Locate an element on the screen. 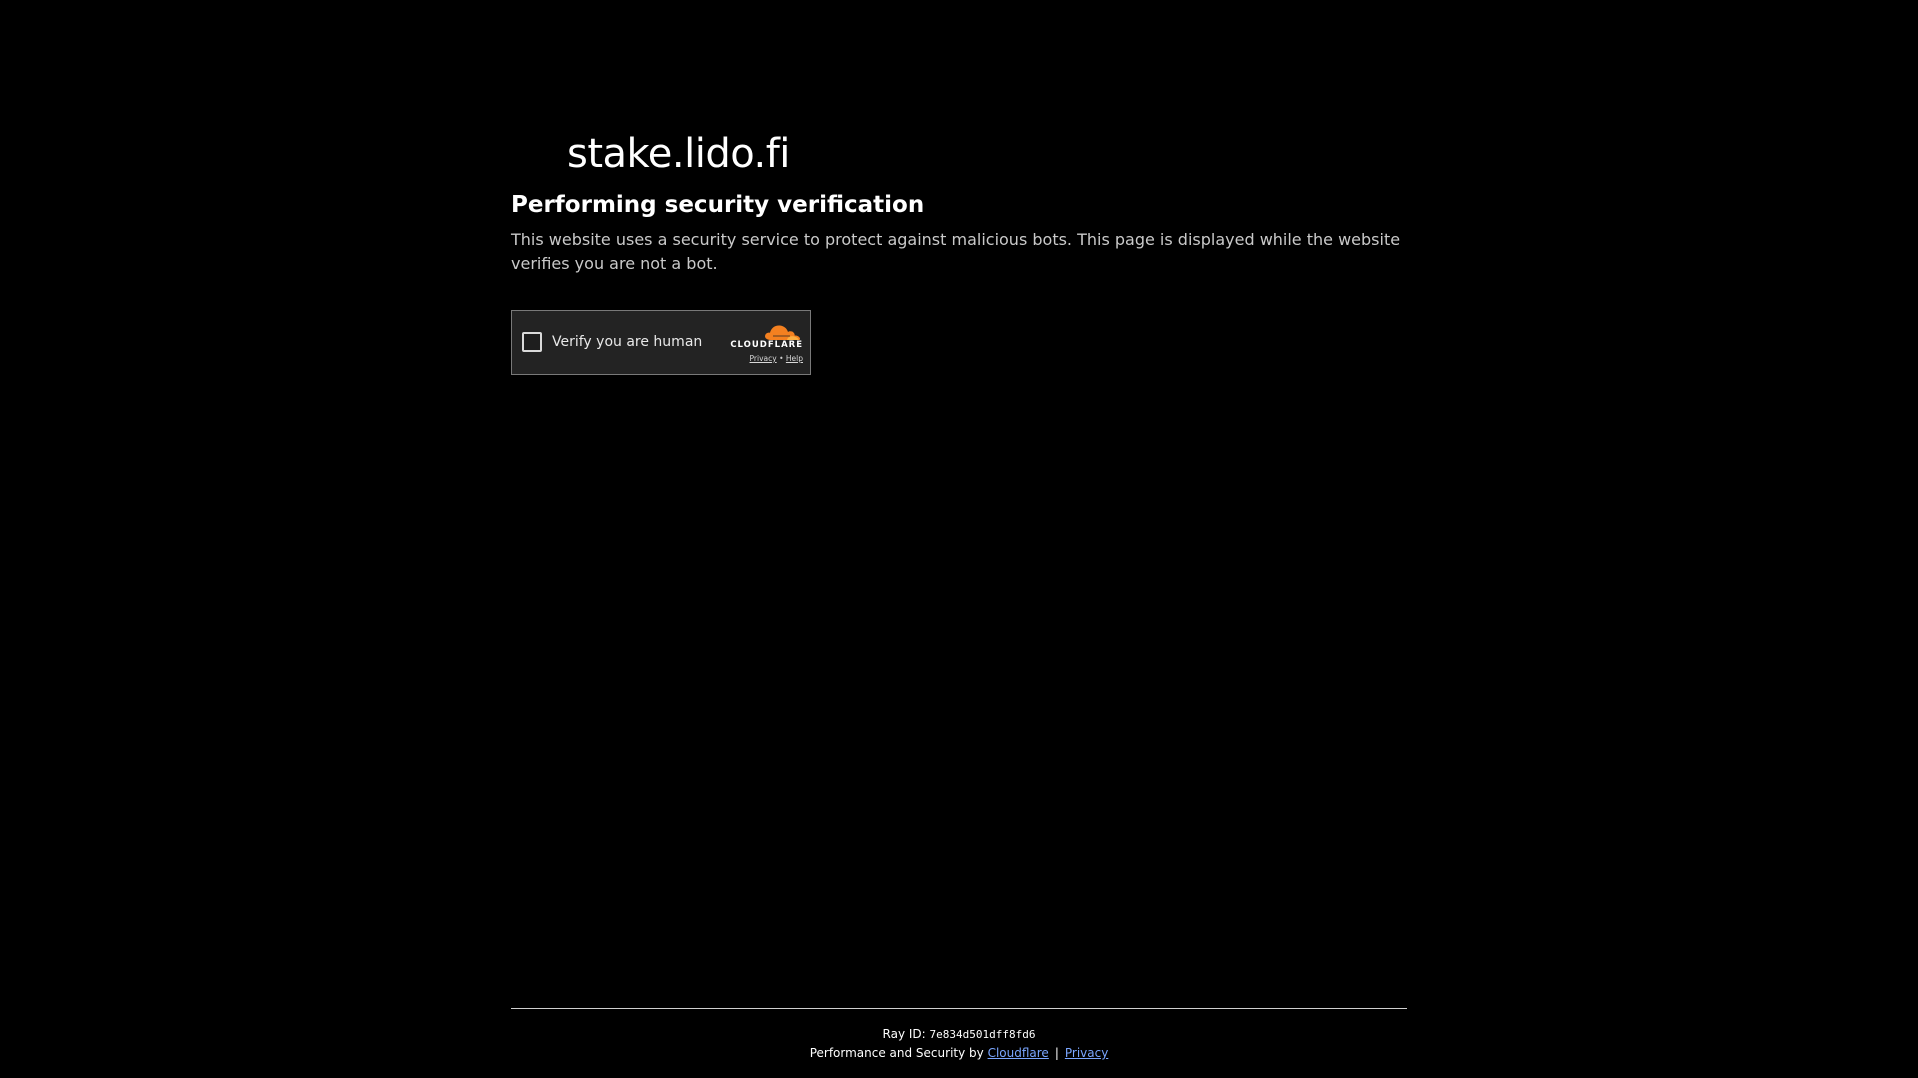  site-domain-title: stake.lido.fi is located at coordinates (678, 154).